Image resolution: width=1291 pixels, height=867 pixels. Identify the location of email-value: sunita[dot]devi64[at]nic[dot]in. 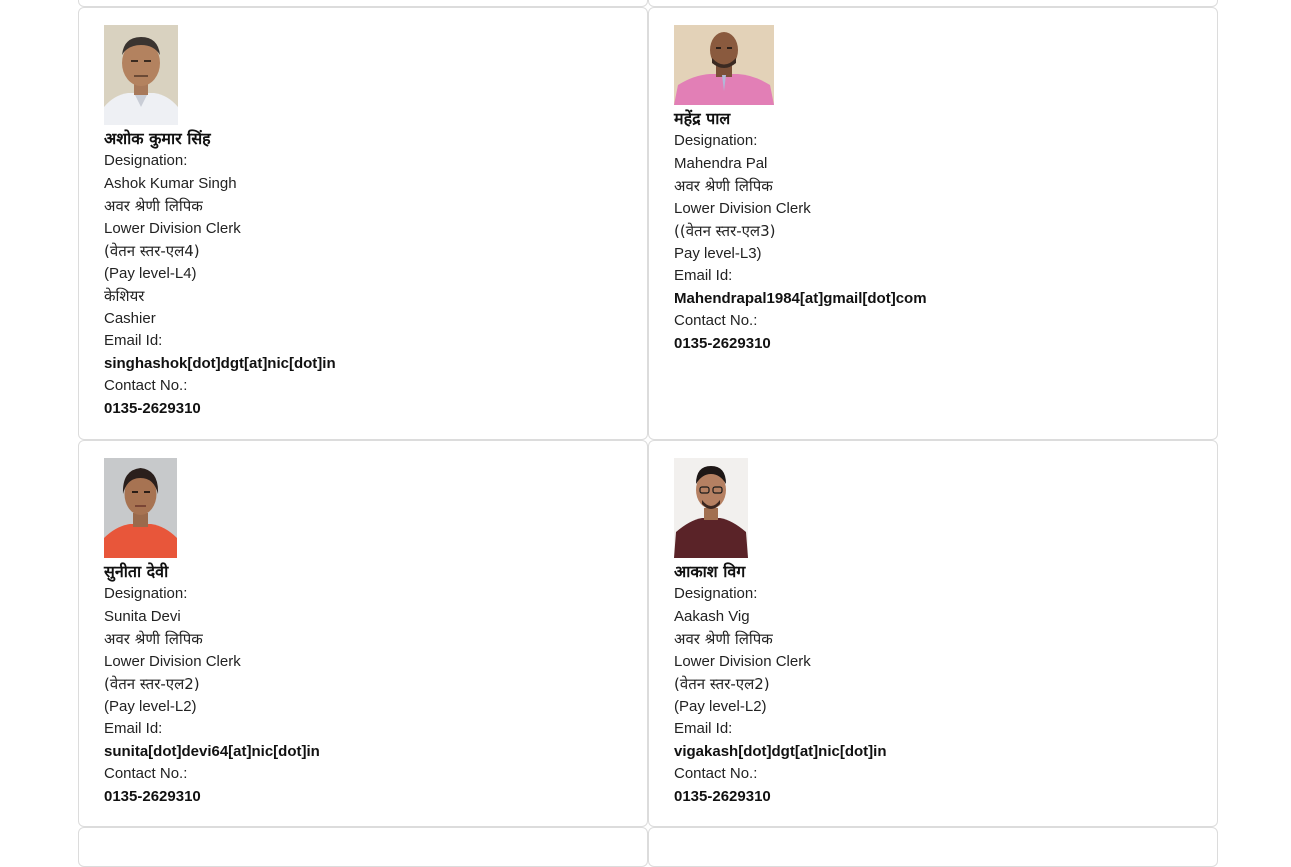
(212, 751).